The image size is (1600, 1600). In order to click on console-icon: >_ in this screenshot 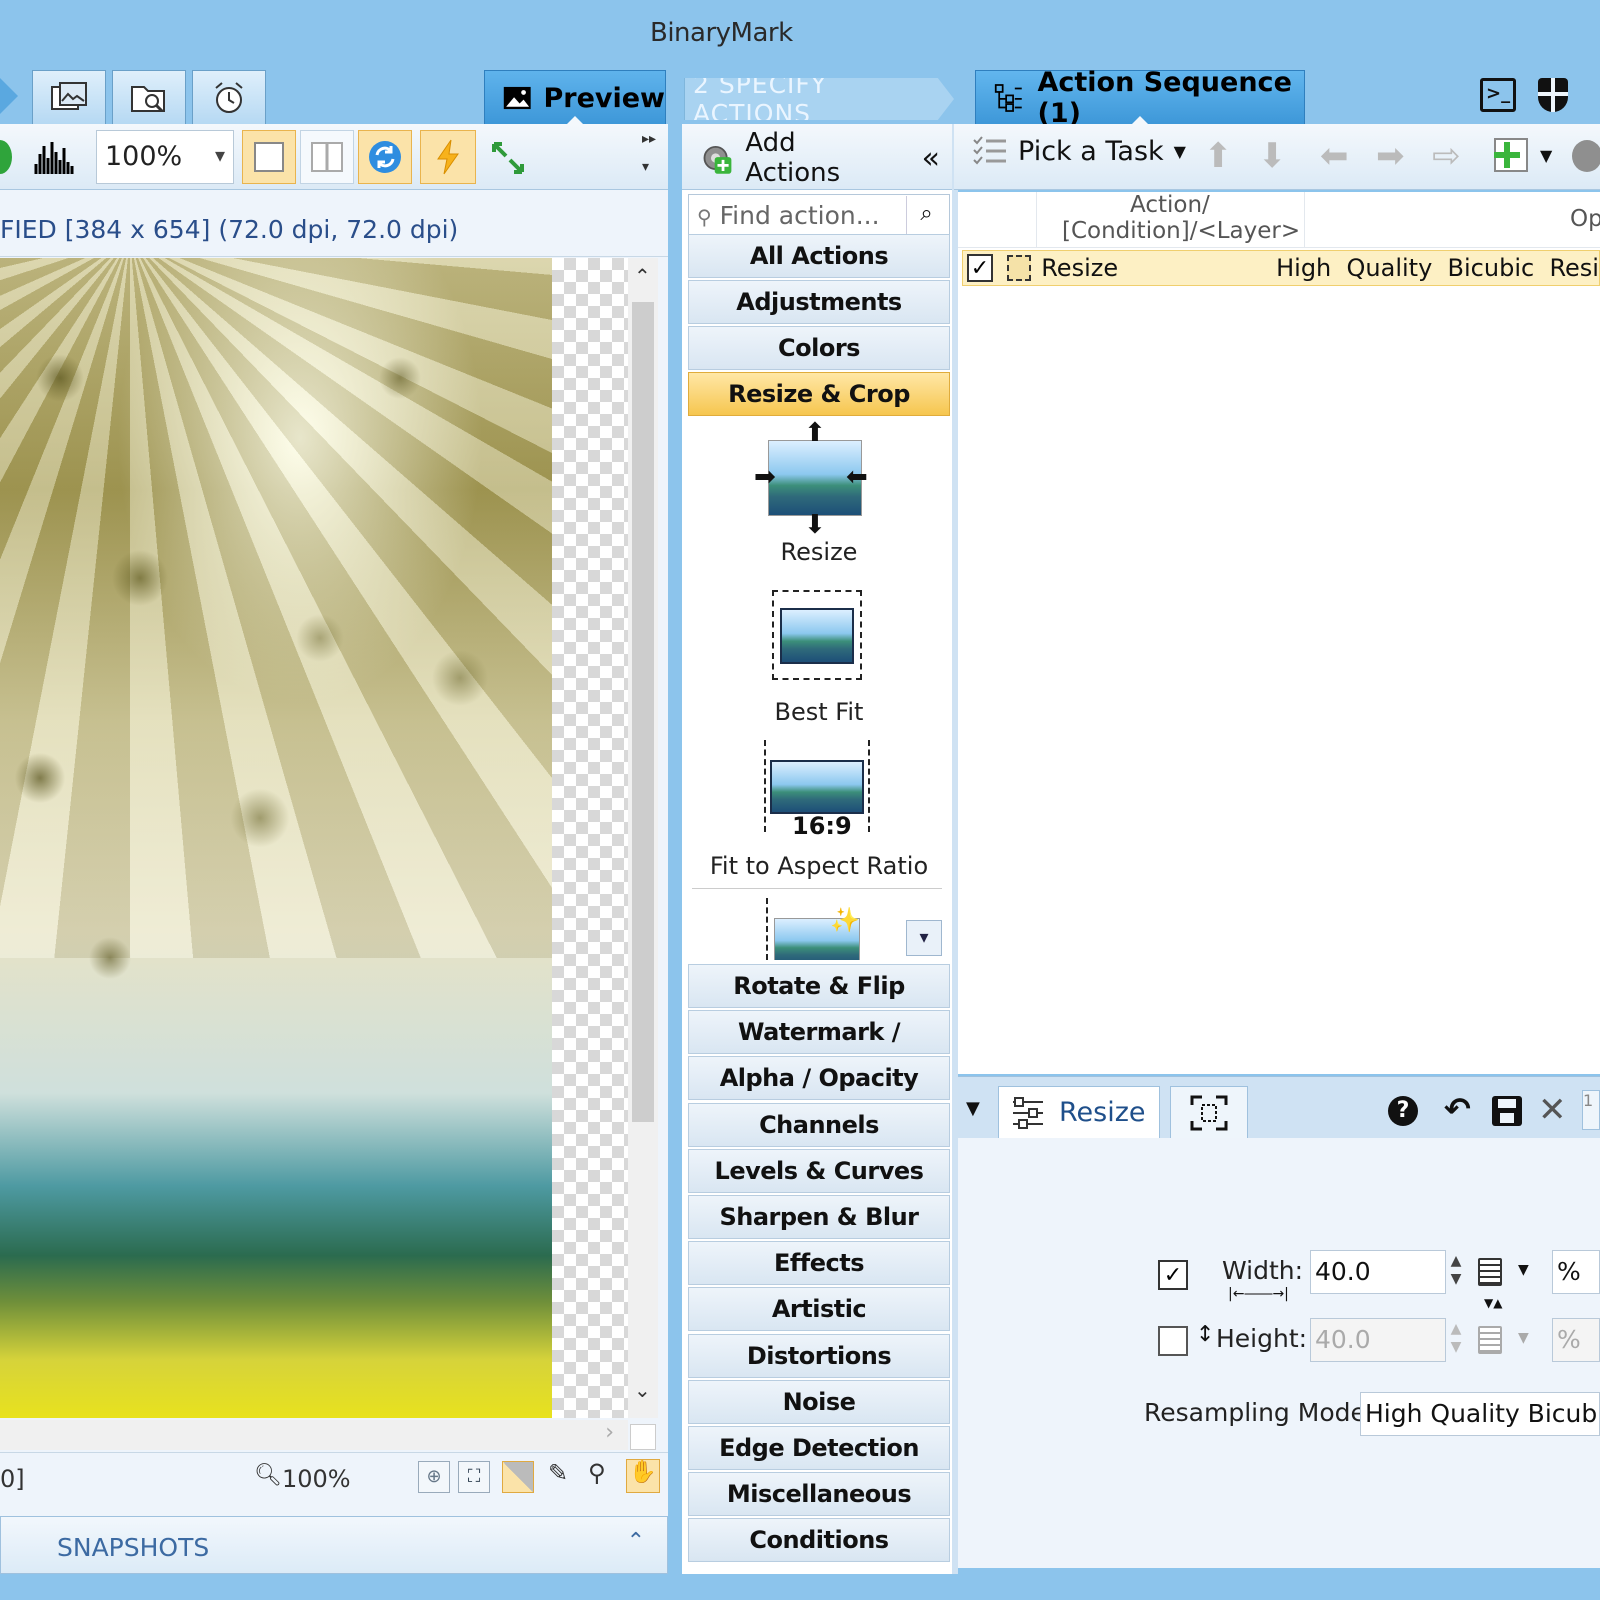, I will do `click(1498, 95)`.